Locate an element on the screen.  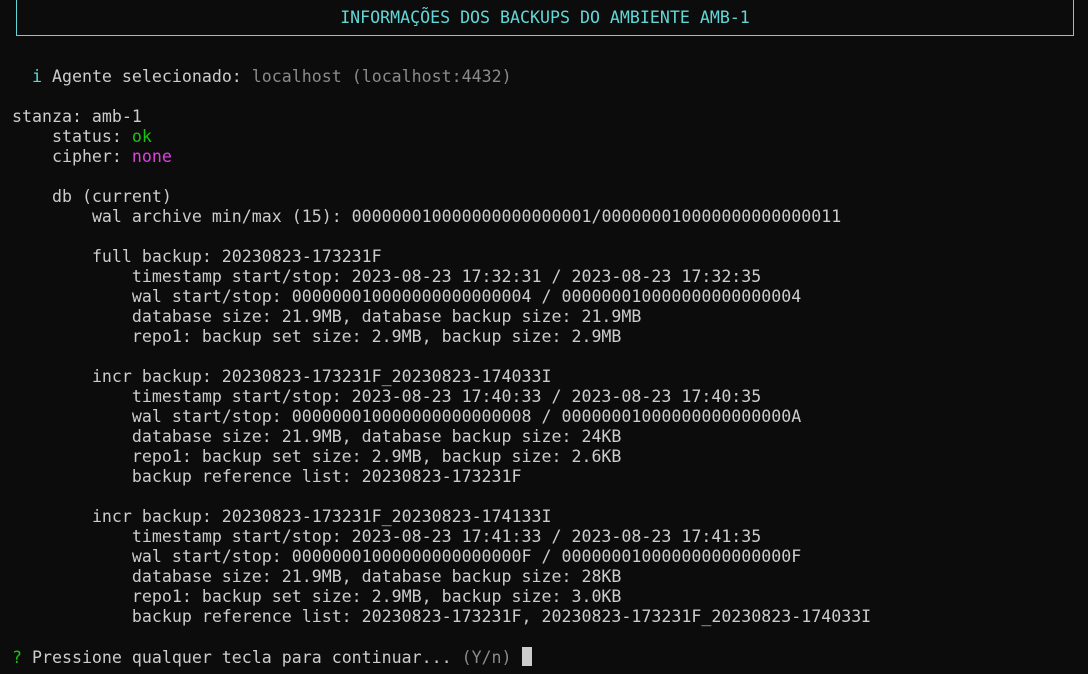
db-current-line: db (current) is located at coordinates (111, 196).